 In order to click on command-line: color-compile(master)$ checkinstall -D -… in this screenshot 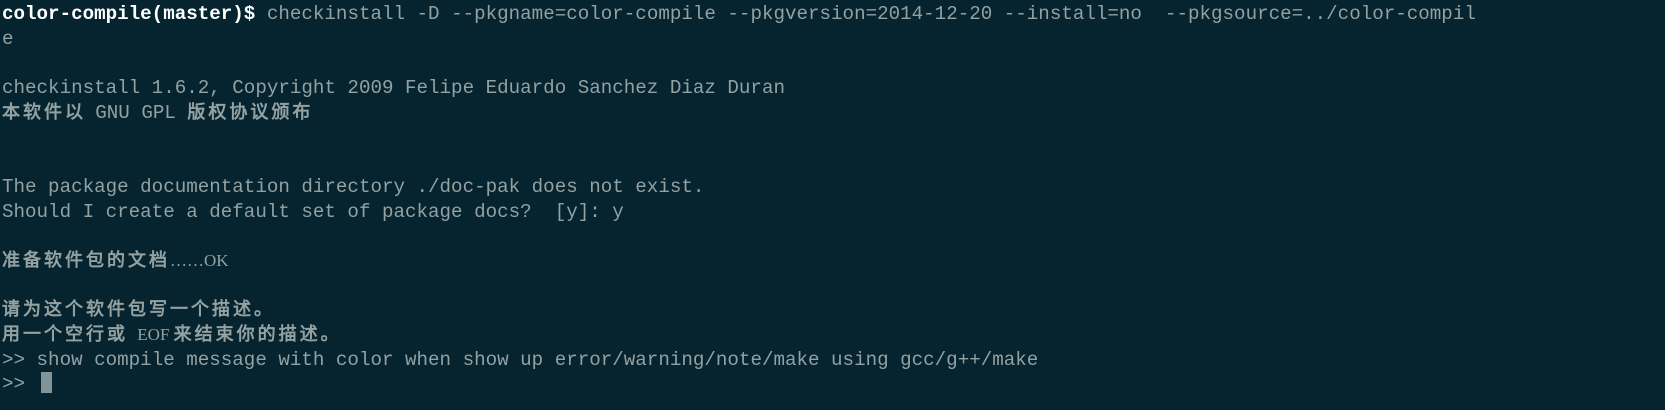, I will do `click(833, 14)`.